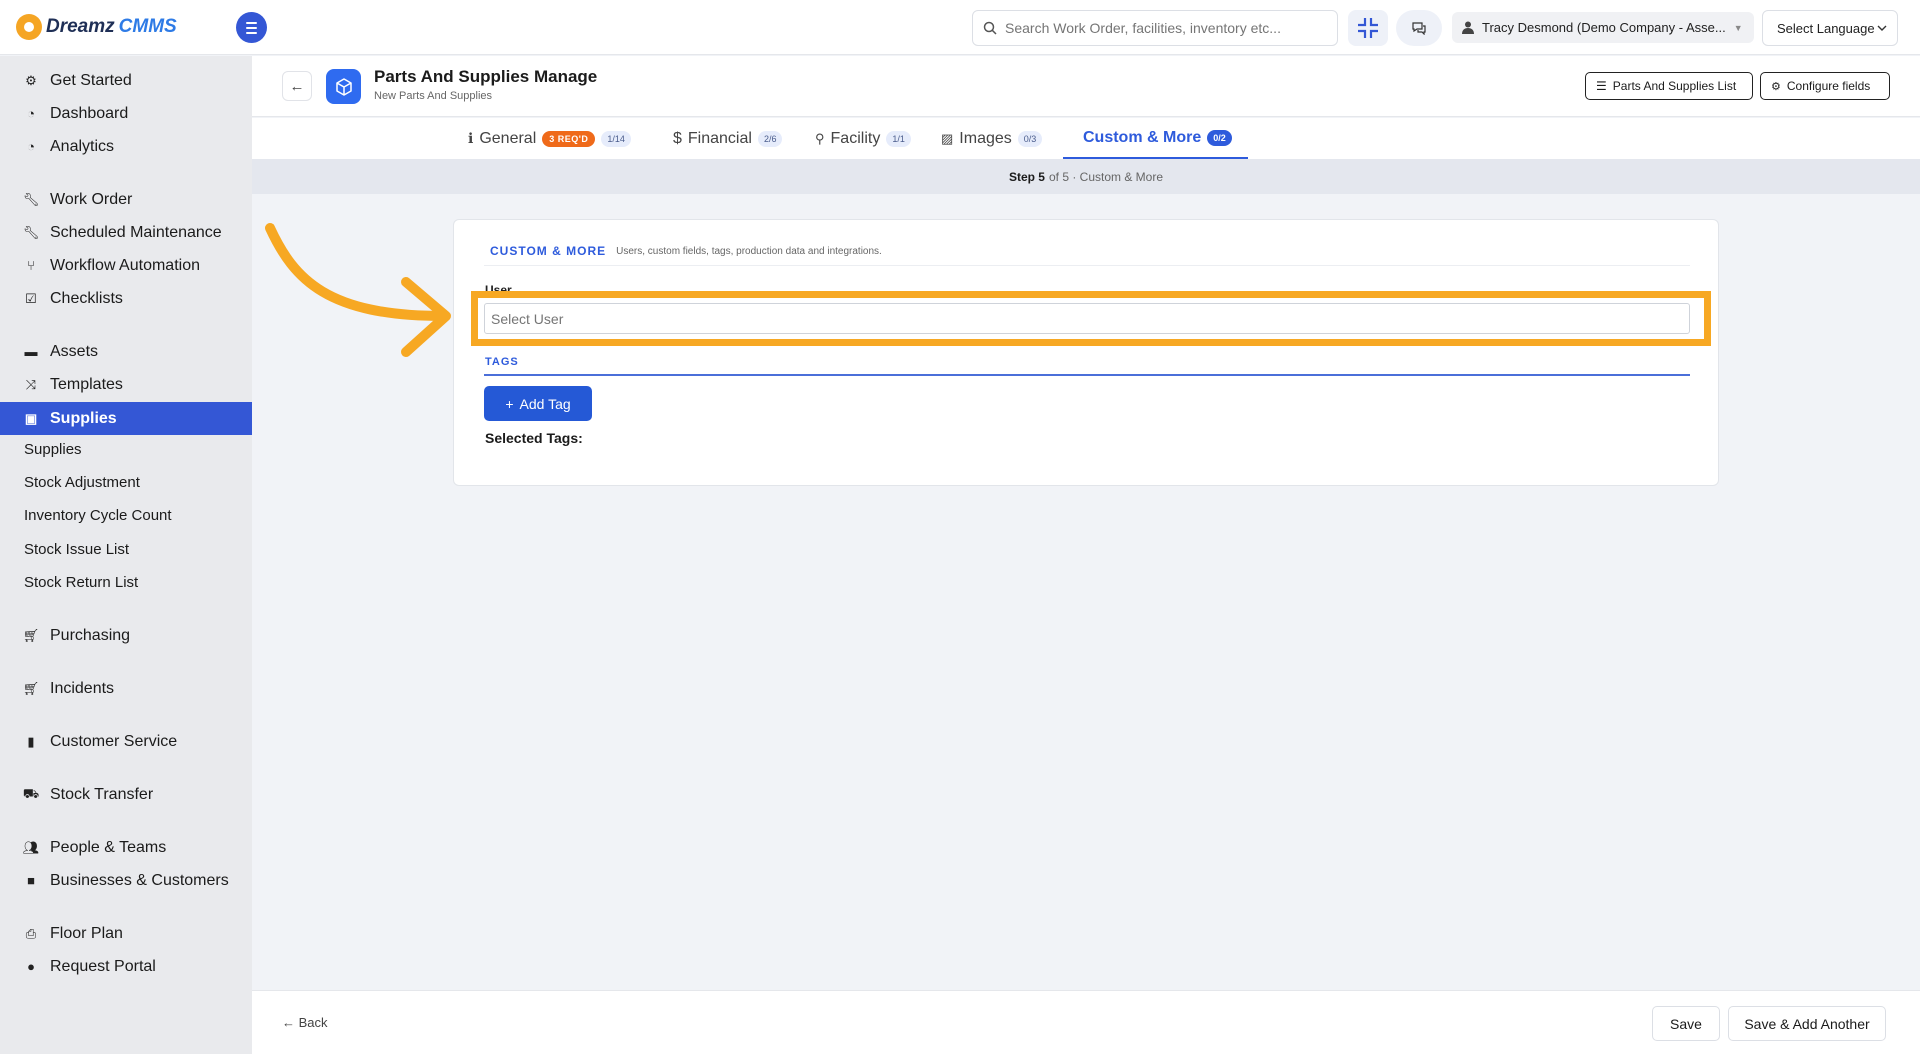  What do you see at coordinates (86, 298) in the screenshot?
I see `sidebar-item-label: Checklists` at bounding box center [86, 298].